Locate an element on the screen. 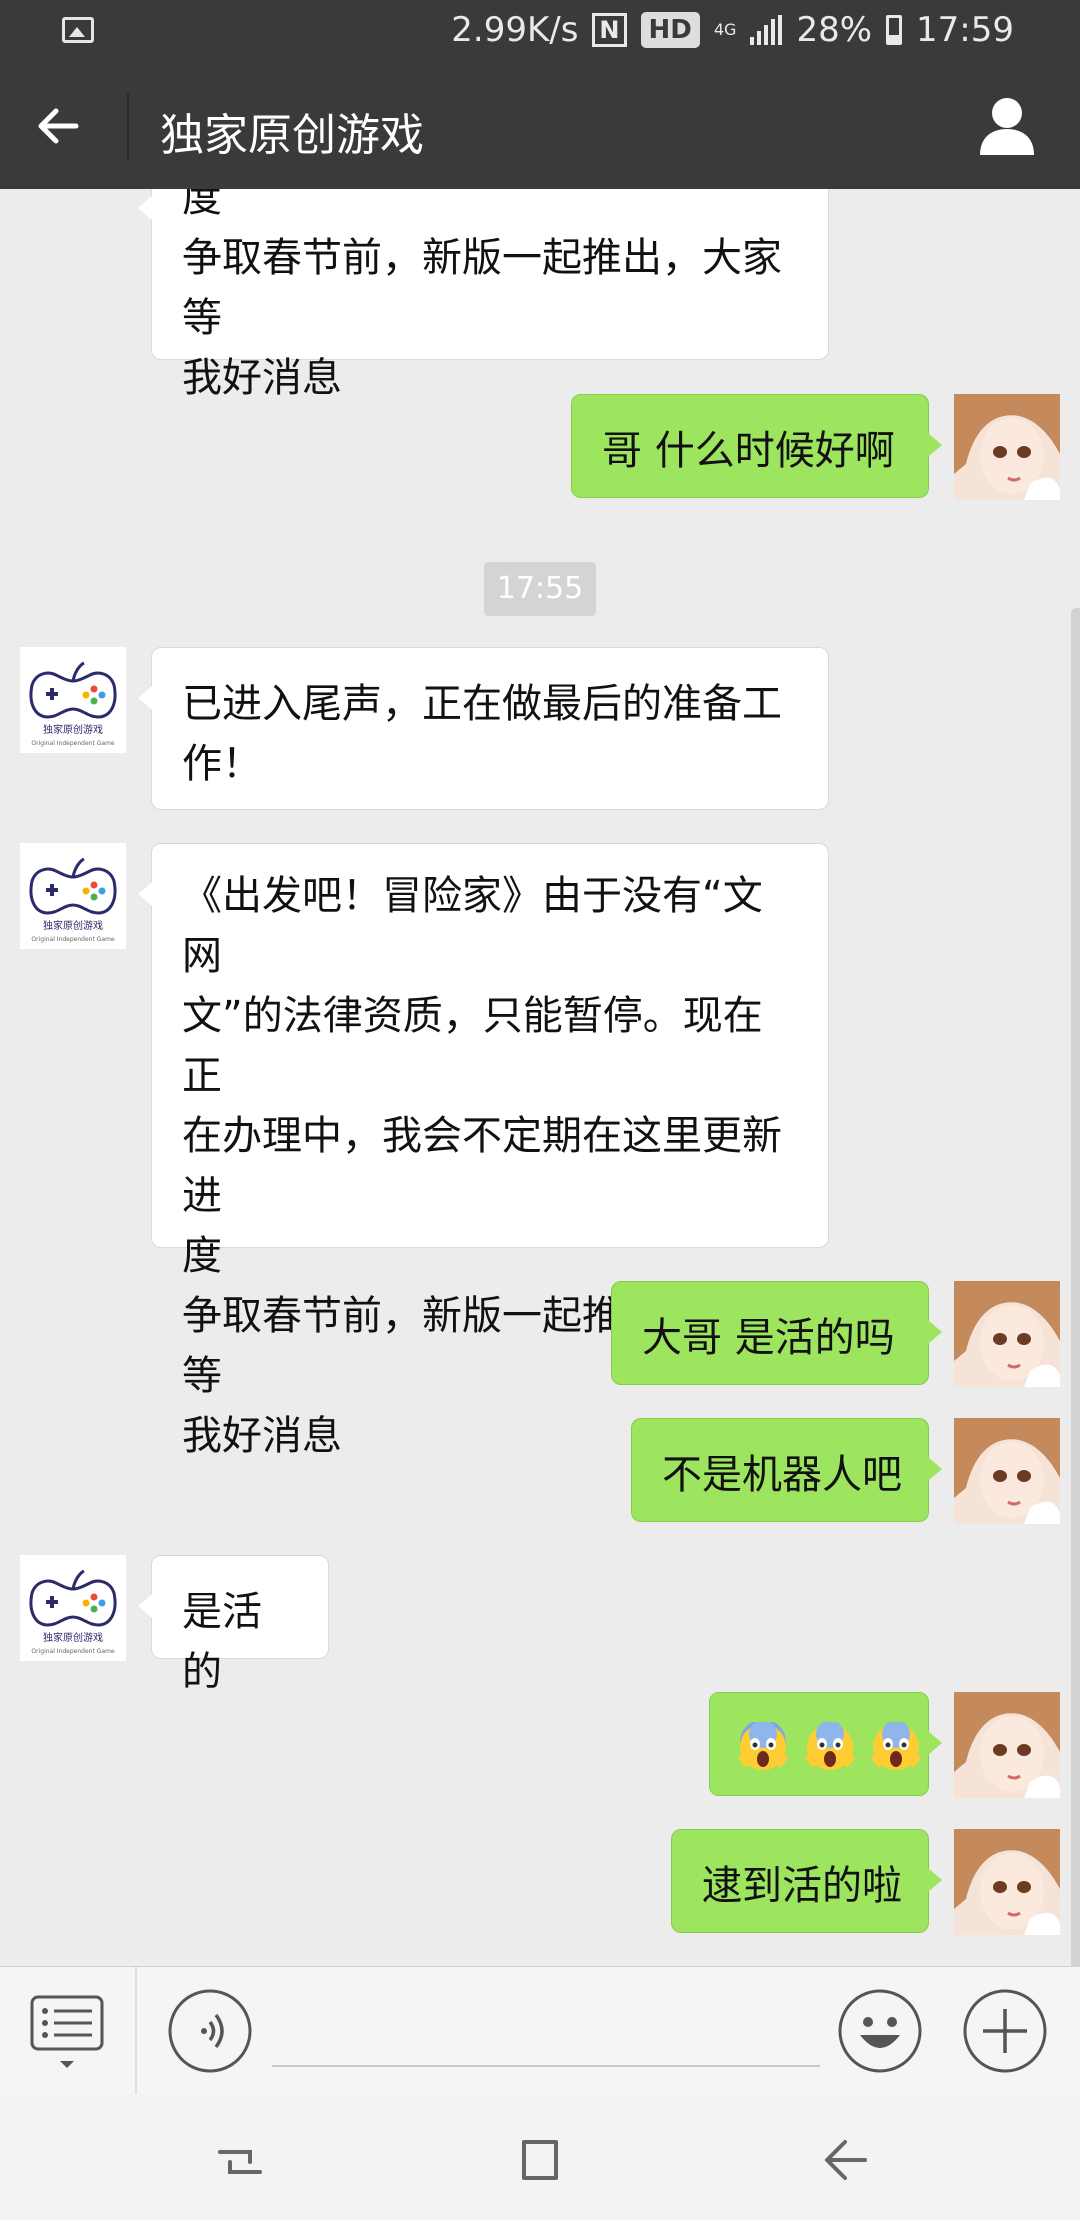  header-divider is located at coordinates (128, 126).